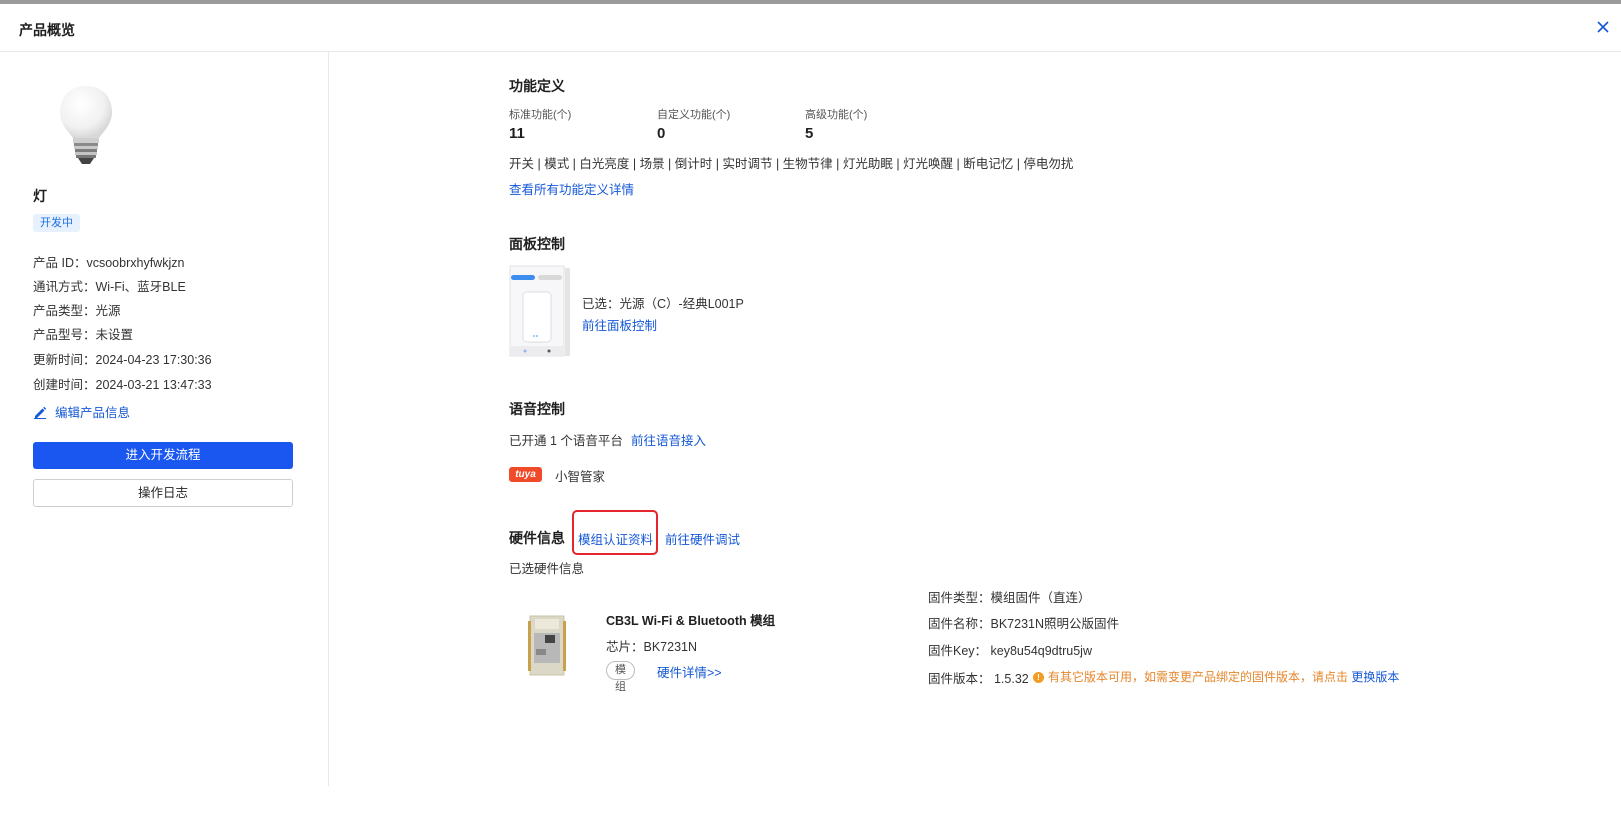  Describe the element at coordinates (691, 621) in the screenshot. I see `module-name: CB3L Wi-Fi & Bluetooth 模组` at that location.